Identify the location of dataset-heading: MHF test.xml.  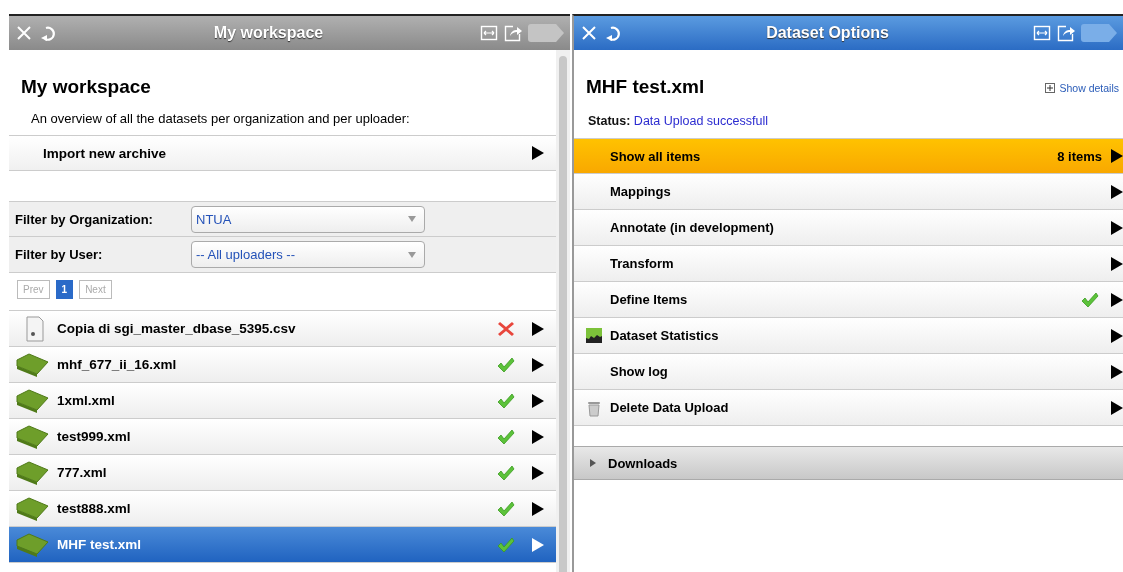
(645, 86).